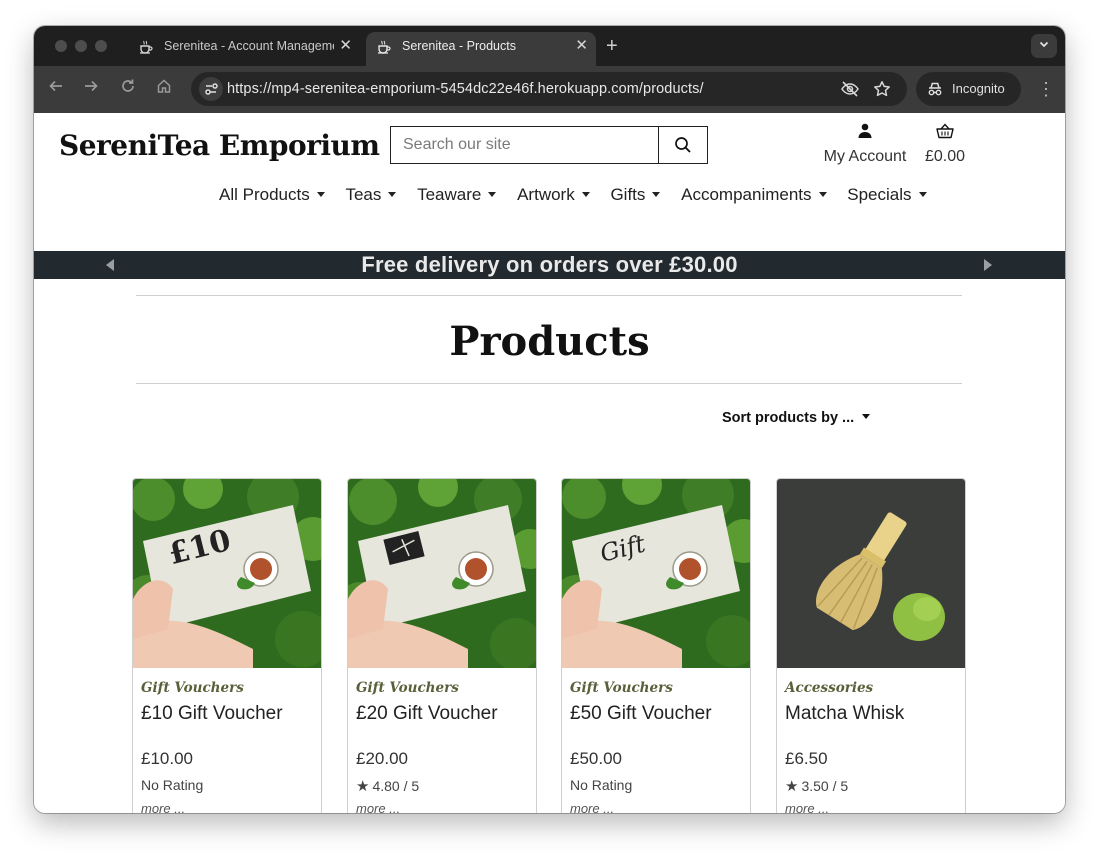 The height and width of the screenshot is (855, 1099). Describe the element at coordinates (164, 89) in the screenshot. I see `home-icon` at that location.